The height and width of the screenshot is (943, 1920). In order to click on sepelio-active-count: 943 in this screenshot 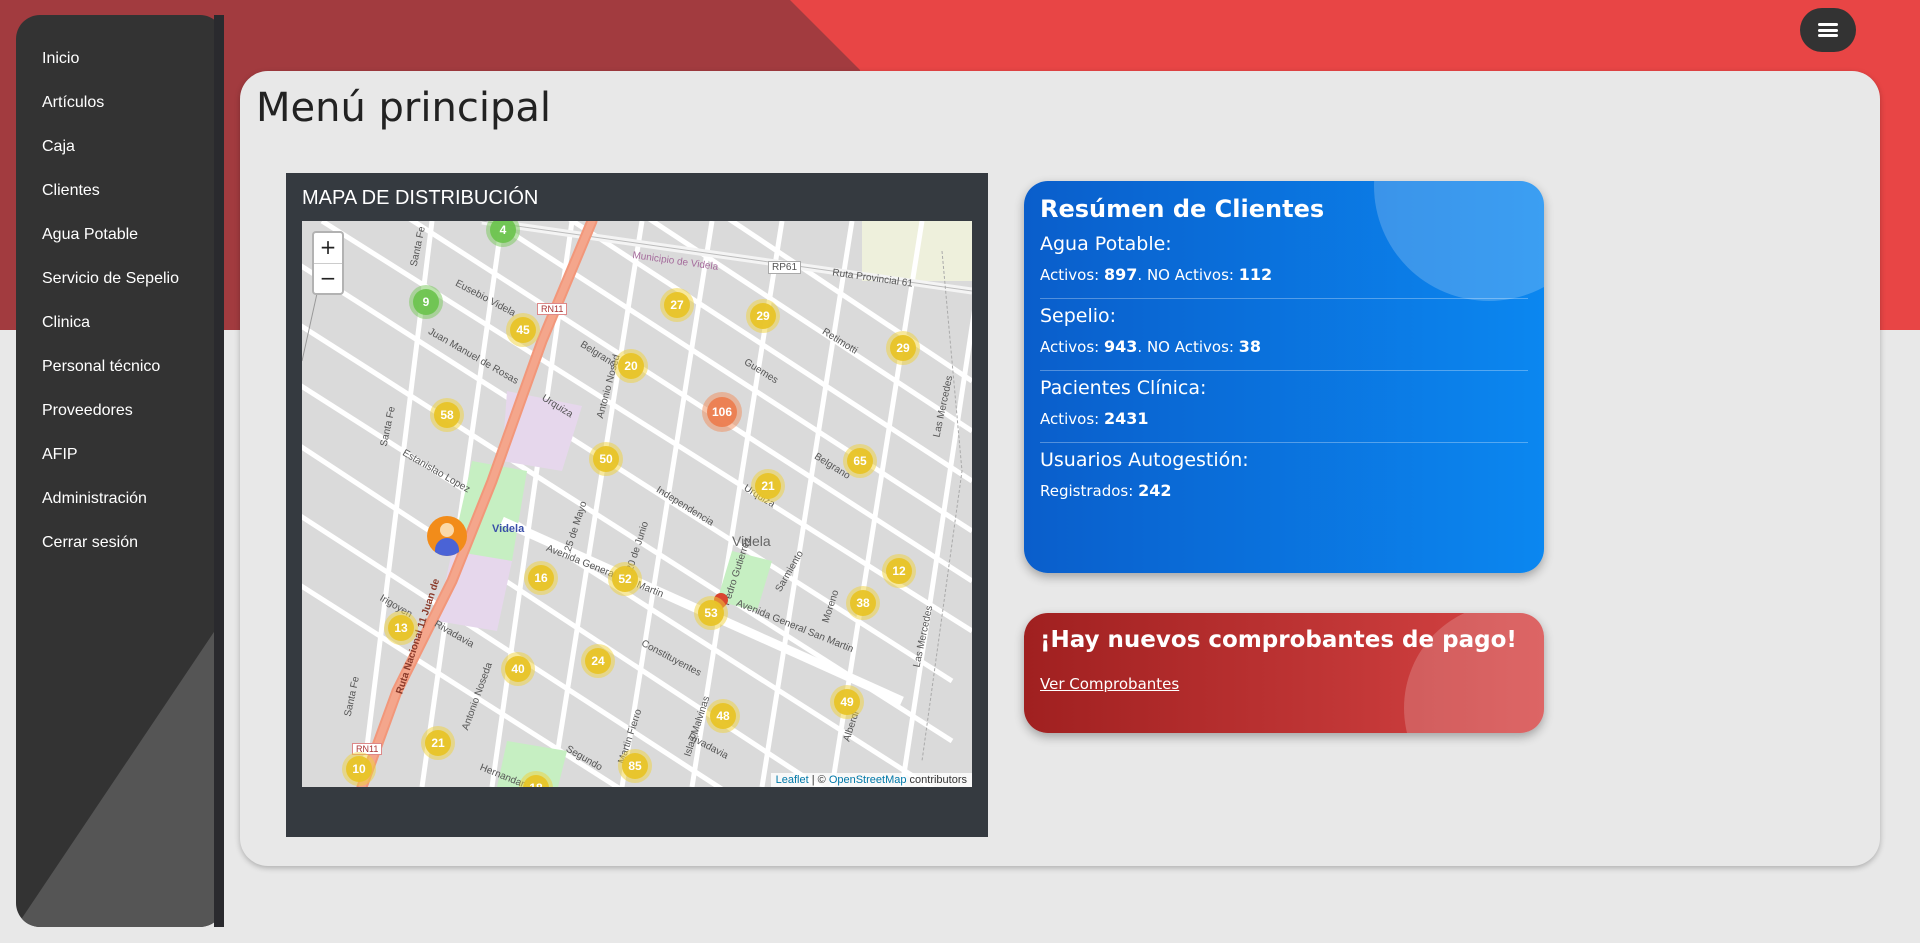, I will do `click(1121, 346)`.